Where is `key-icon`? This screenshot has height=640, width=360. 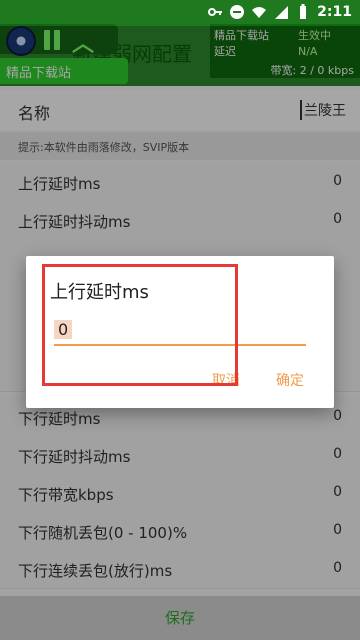
key-icon is located at coordinates (215, 12).